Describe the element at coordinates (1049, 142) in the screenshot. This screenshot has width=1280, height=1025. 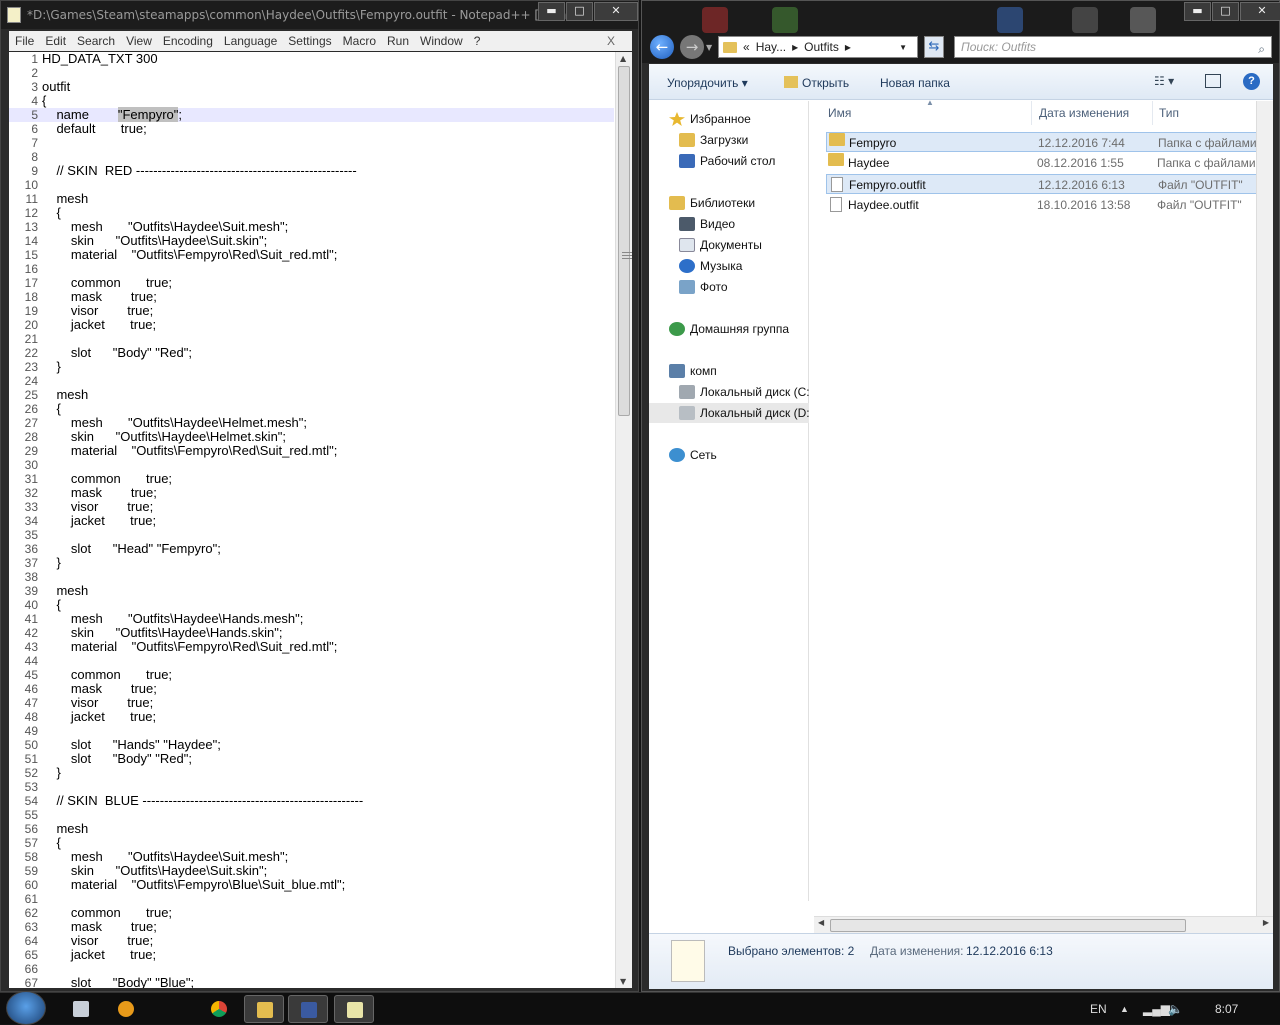
I see `file-row: Fempyro 12.12.2016 7:44 Папка с файлами` at that location.